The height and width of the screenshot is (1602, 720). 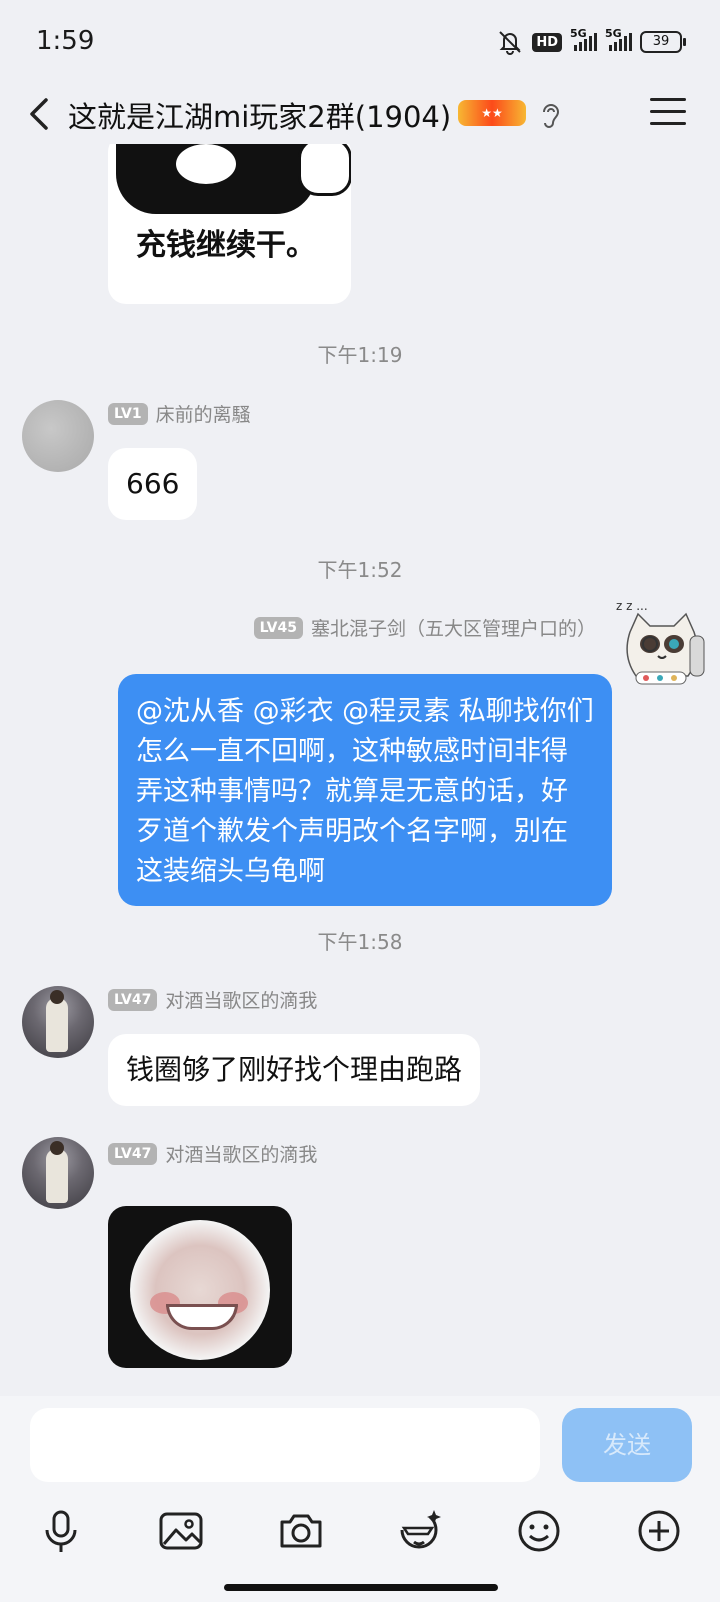 What do you see at coordinates (153, 484) in the screenshot?
I see `message-bubble: 666` at bounding box center [153, 484].